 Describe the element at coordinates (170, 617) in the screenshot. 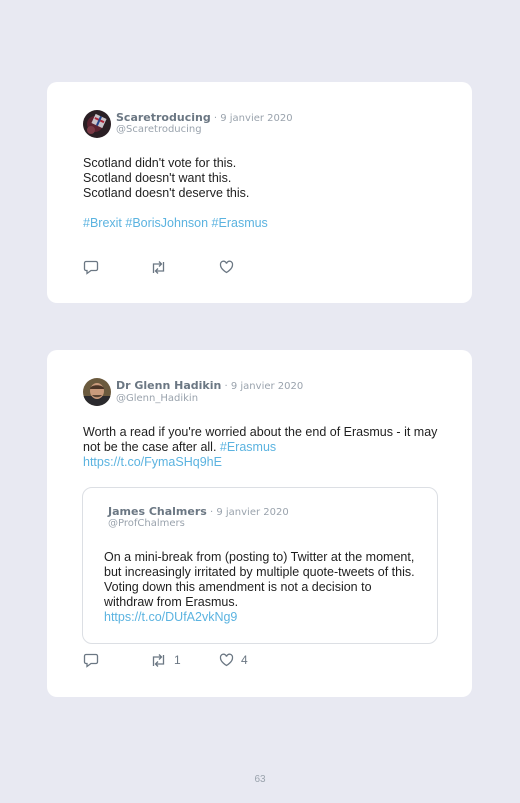

I see `quote-link: https://t.co/DUfA2vkNg9` at that location.